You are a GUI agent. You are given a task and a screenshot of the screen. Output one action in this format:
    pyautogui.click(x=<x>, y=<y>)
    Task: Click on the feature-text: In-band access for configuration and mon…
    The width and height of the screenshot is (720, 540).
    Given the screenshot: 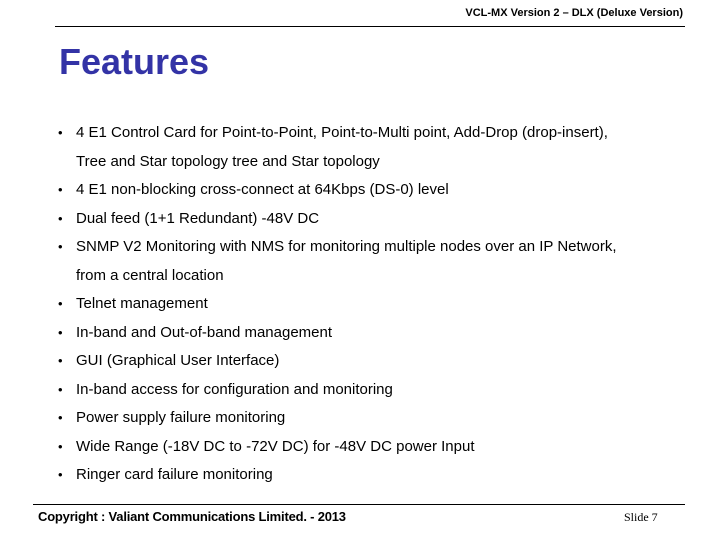 What is the action you would take?
    pyautogui.click(x=234, y=389)
    